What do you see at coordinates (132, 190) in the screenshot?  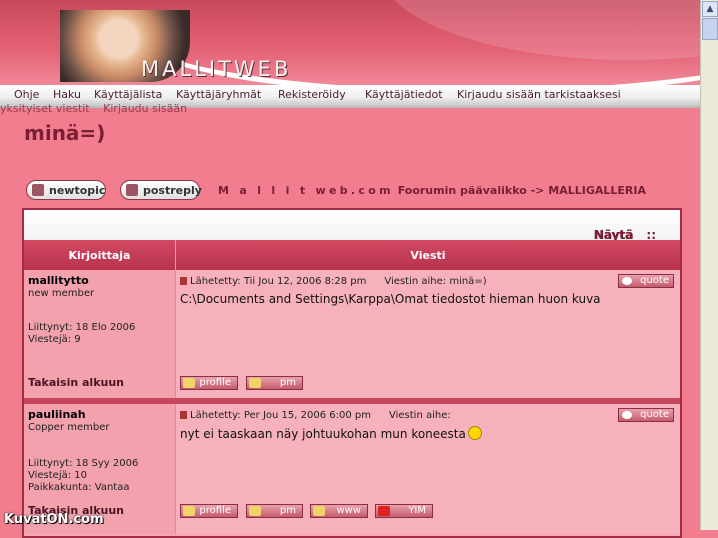 I see `reply-icon` at bounding box center [132, 190].